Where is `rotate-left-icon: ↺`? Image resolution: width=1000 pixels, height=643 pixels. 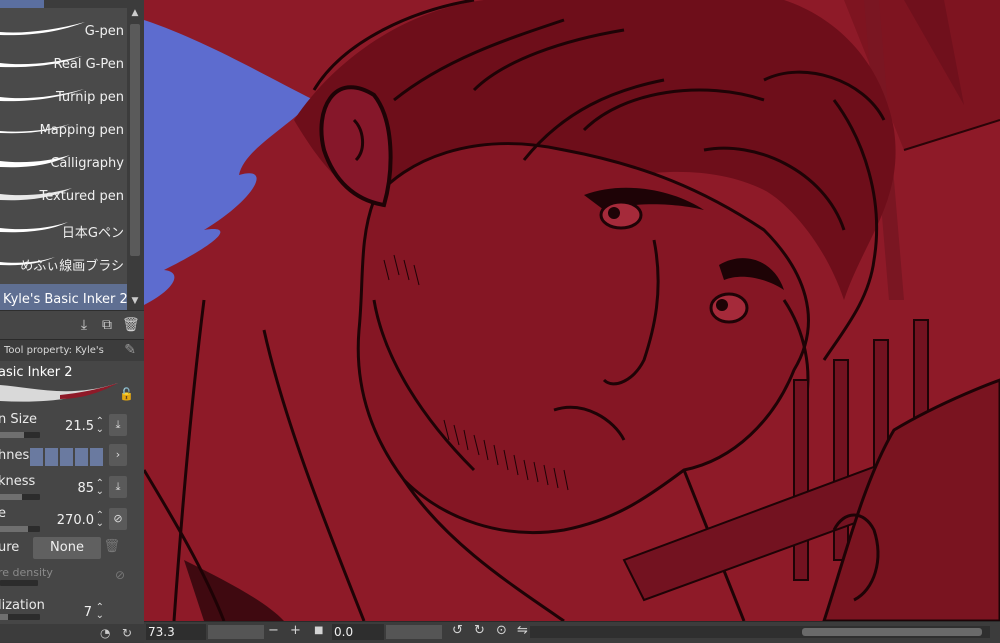 rotate-left-icon: ↺ is located at coordinates (457, 630).